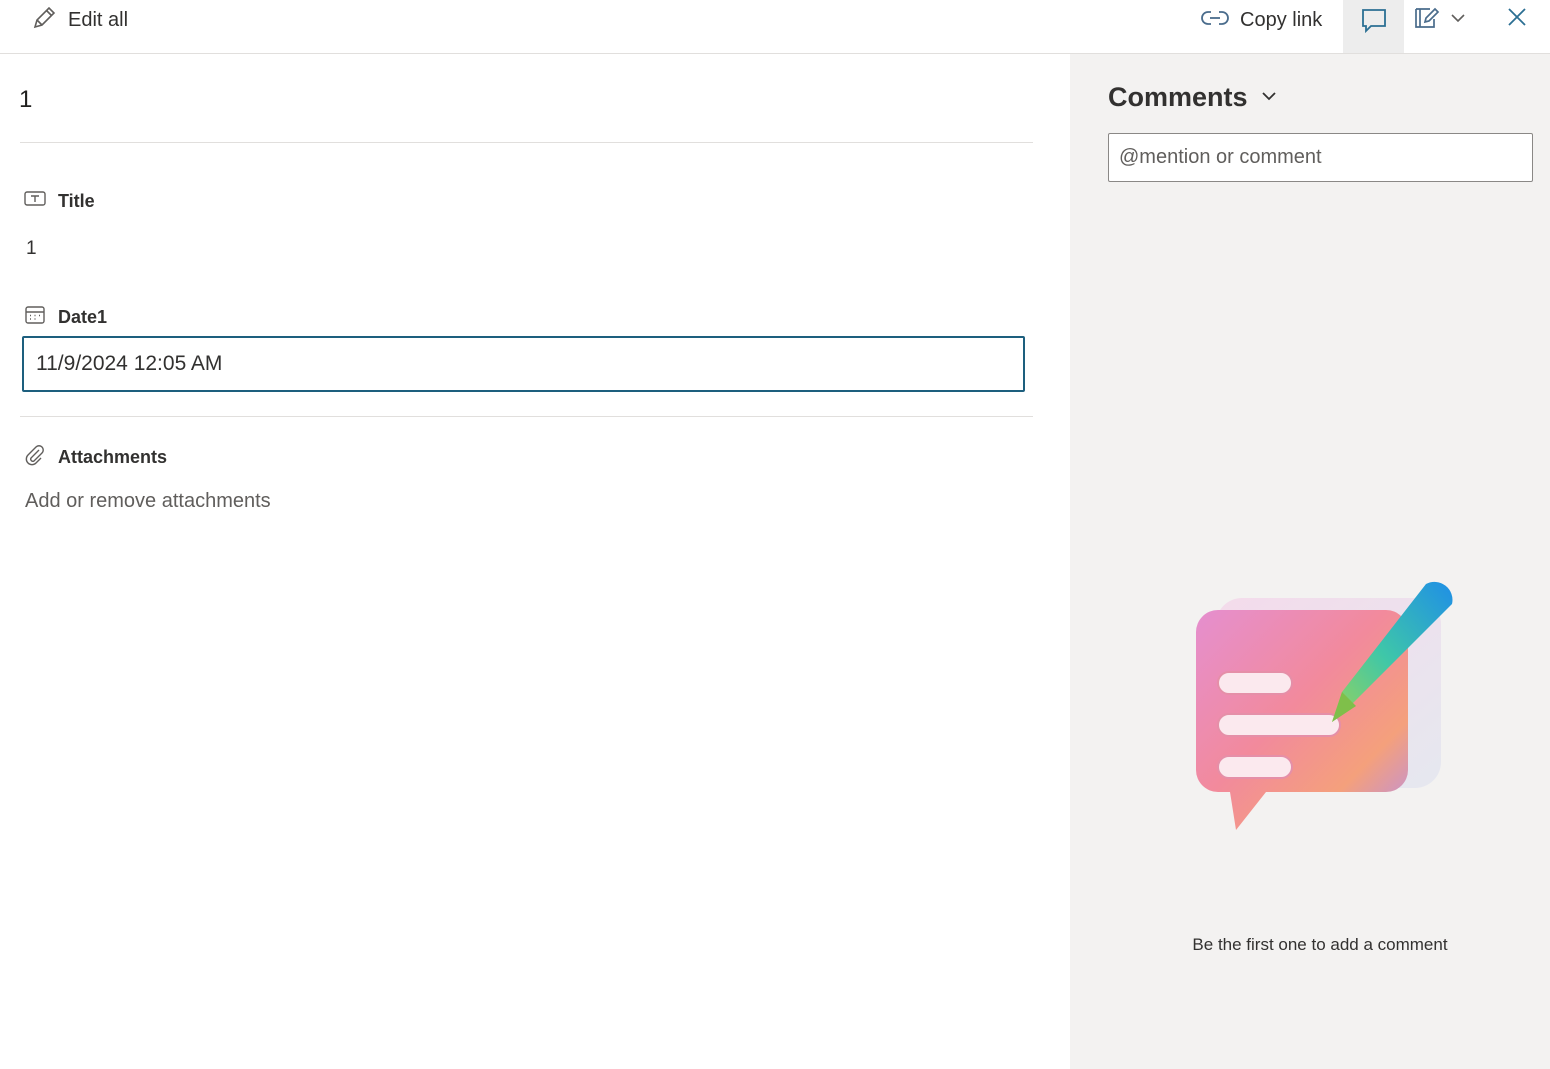 The image size is (1550, 1069). I want to click on comments-header: Comments, so click(1193, 97).